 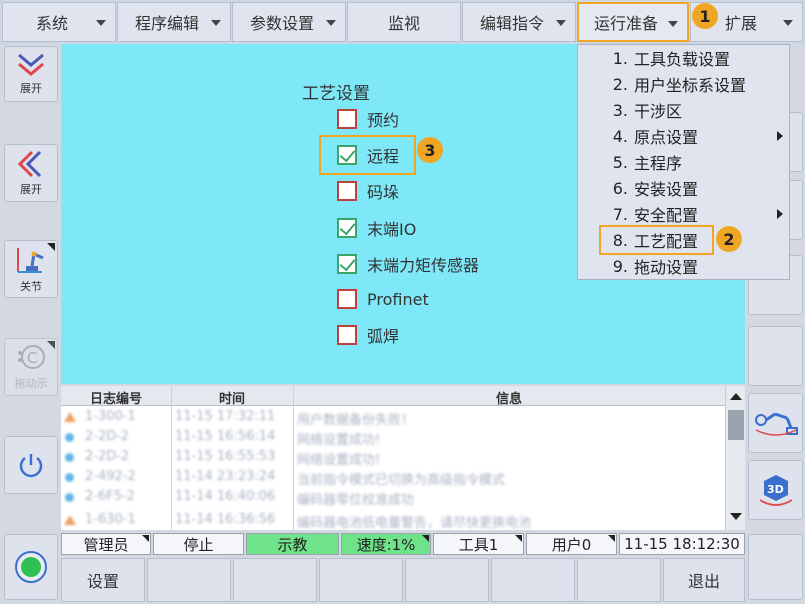 What do you see at coordinates (673, 24) in the screenshot?
I see `chevron-down-icon` at bounding box center [673, 24].